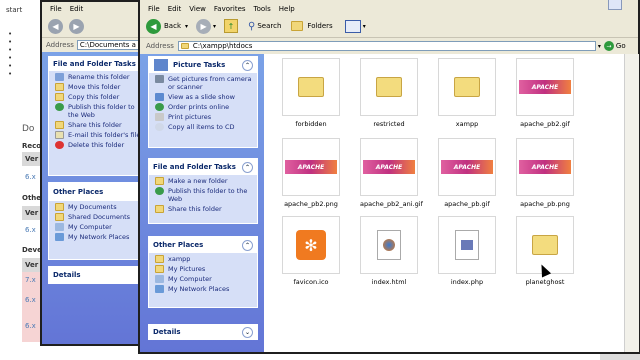  What do you see at coordinates (631, 203) in the screenshot?
I see `vertical-scrollbar` at bounding box center [631, 203].